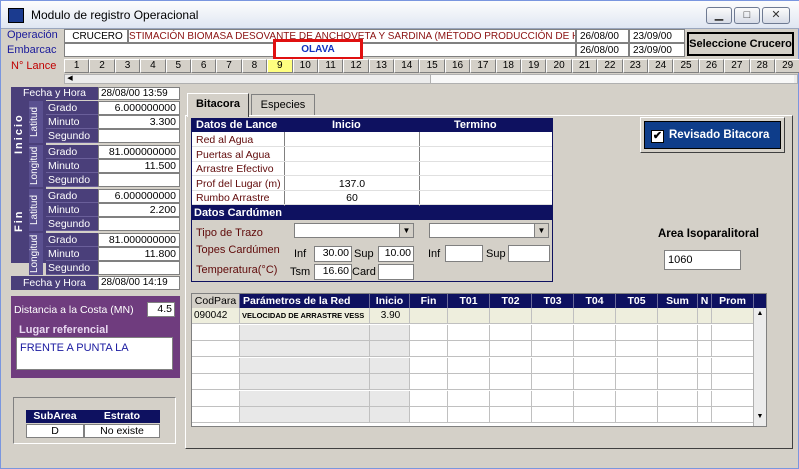 The height and width of the screenshot is (469, 799). Describe the element at coordinates (657, 136) in the screenshot. I see `checkbox-checked-icon: ✔` at that location.